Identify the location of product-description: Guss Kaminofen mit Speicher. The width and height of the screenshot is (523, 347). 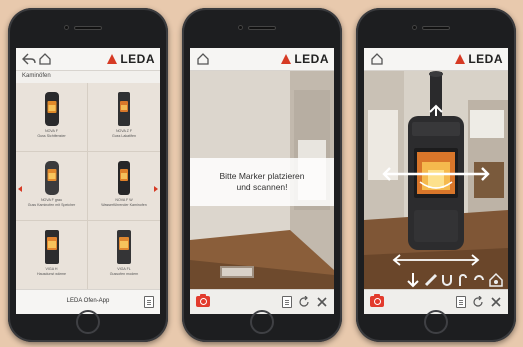
(51, 204).